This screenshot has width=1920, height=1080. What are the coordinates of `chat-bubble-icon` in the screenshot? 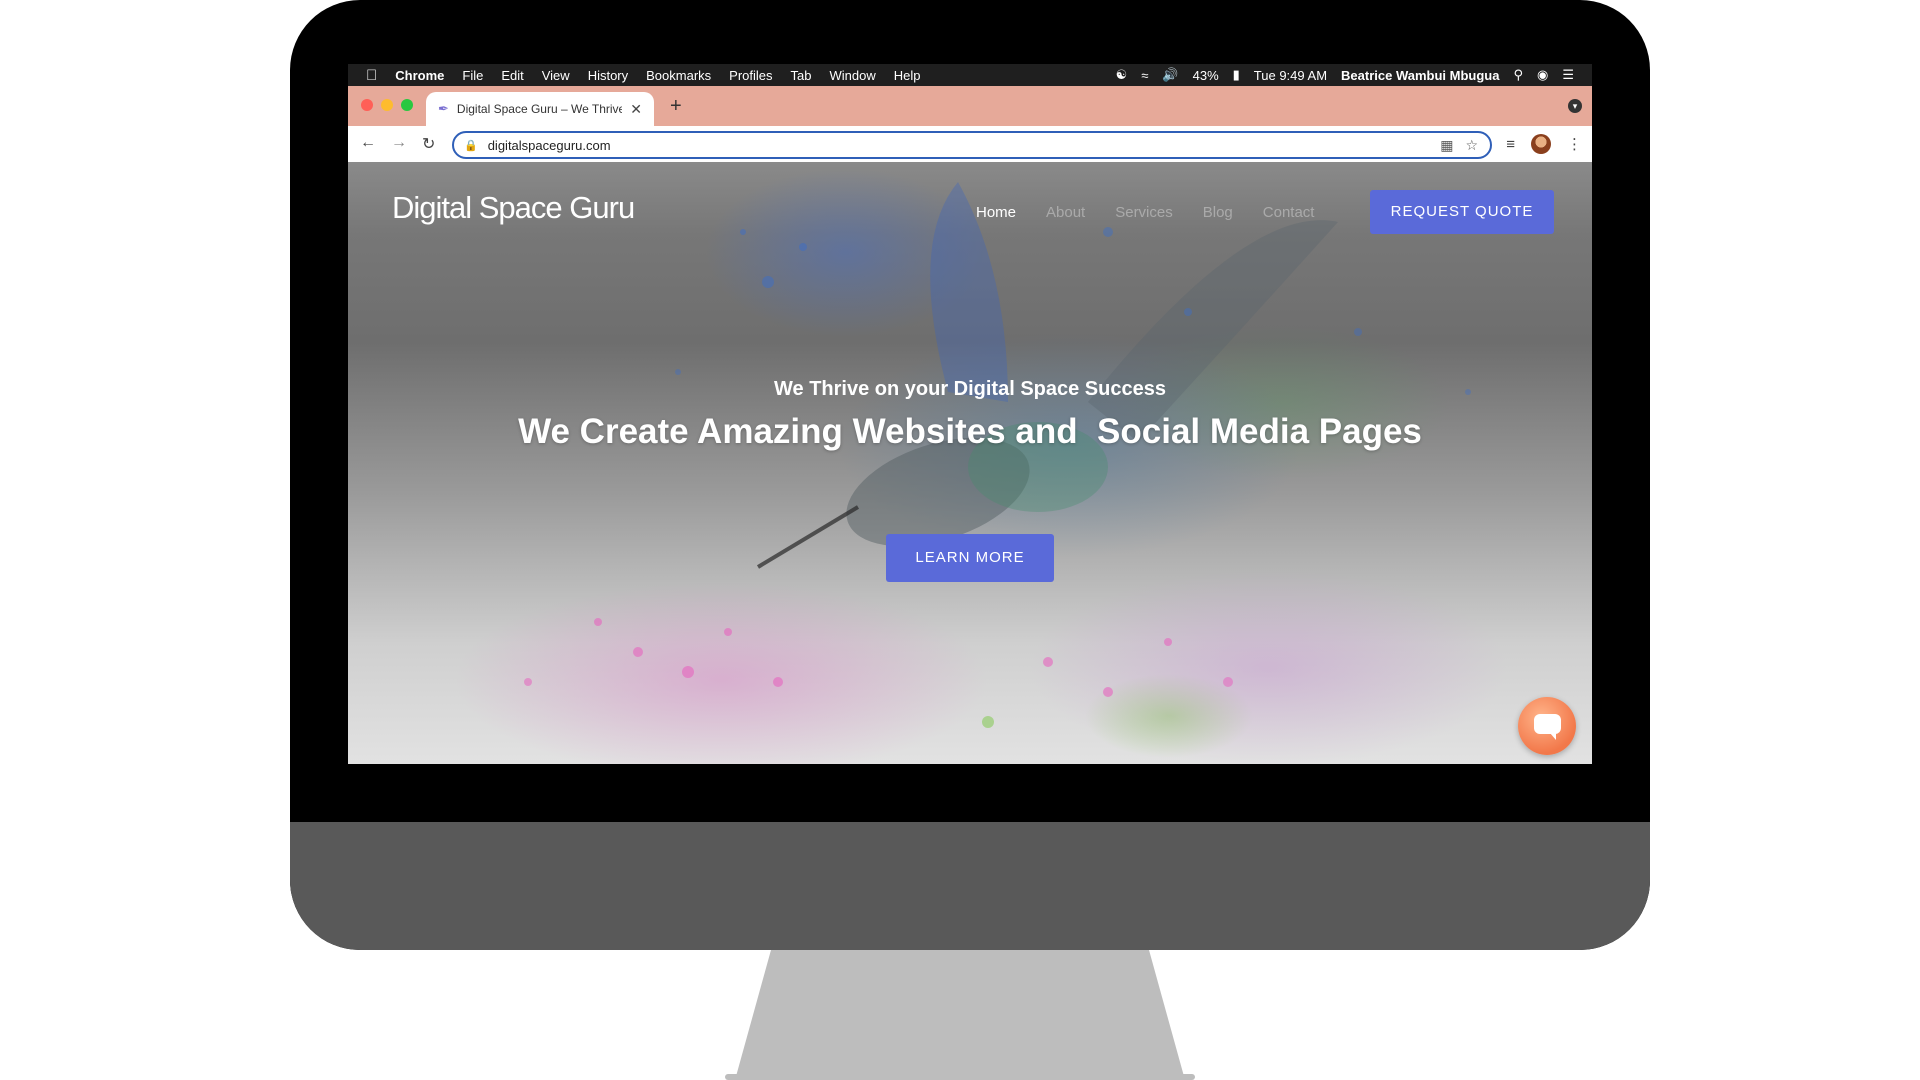 It's located at (1547, 727).